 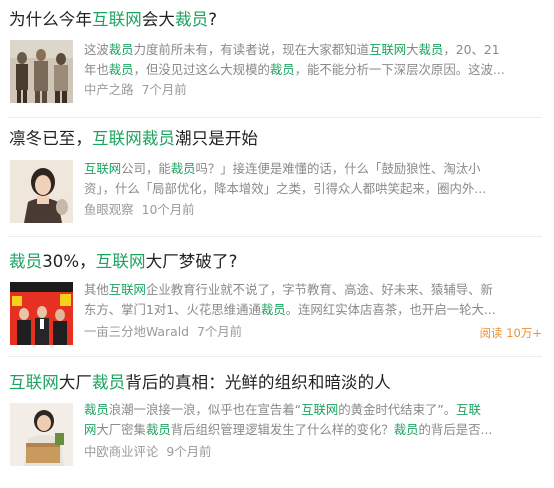 What do you see at coordinates (69, 261) in the screenshot?
I see `text-segment: 30%，` at bounding box center [69, 261].